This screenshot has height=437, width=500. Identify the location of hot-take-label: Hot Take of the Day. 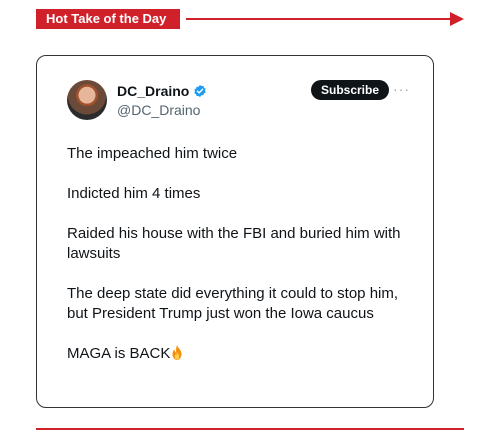
(108, 19).